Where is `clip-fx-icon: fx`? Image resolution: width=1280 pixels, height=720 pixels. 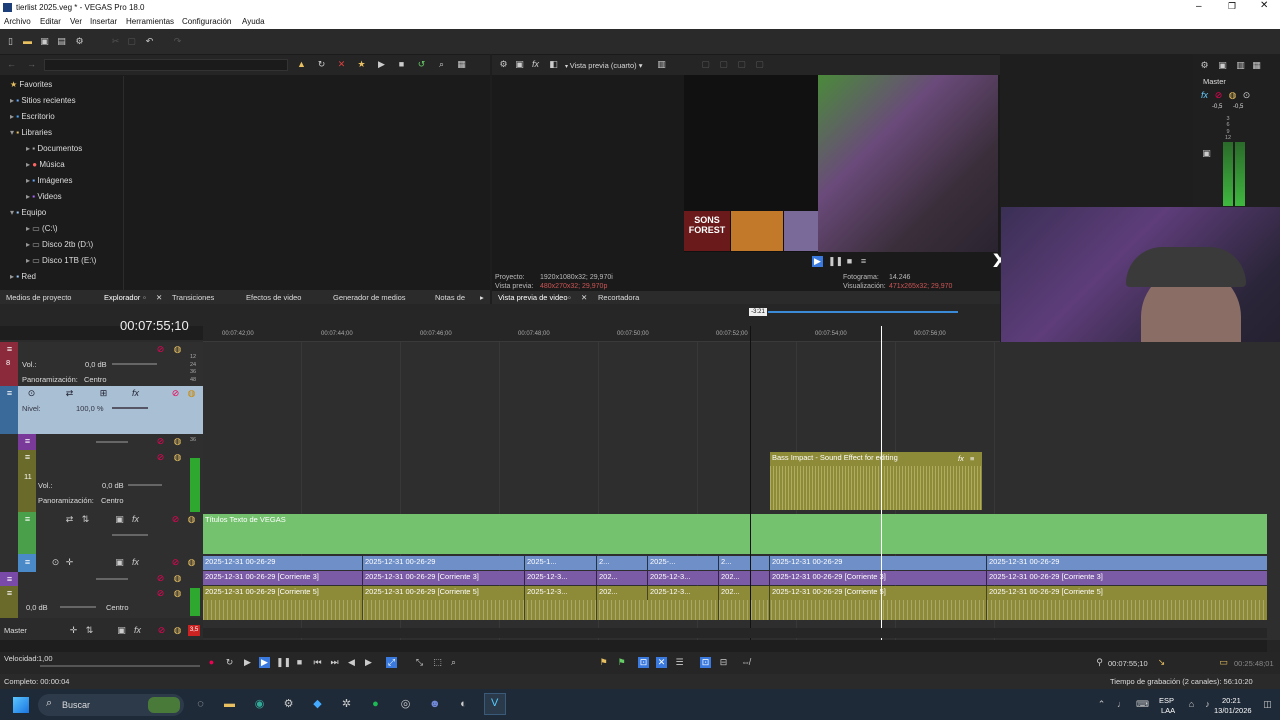
clip-fx-icon: fx is located at coordinates (961, 459).